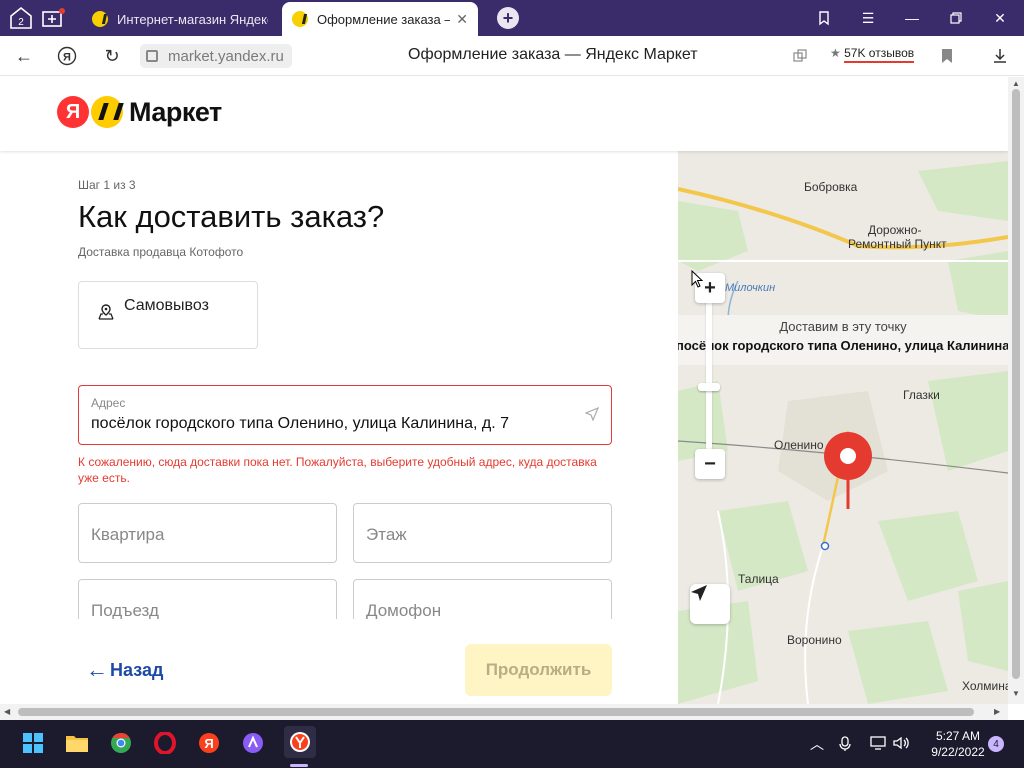 The height and width of the screenshot is (768, 1024). Describe the element at coordinates (814, 640) in the screenshot. I see `map-label-voronino: Воронино` at that location.